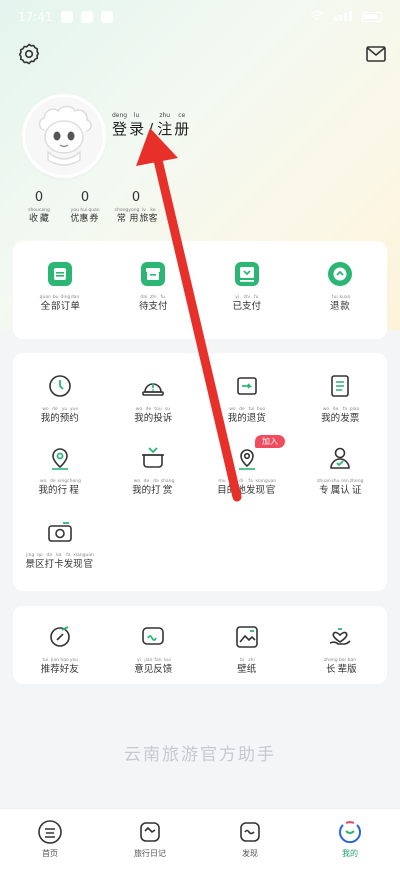 The image size is (400, 888). Describe the element at coordinates (50, 832) in the screenshot. I see `home-icon` at that location.